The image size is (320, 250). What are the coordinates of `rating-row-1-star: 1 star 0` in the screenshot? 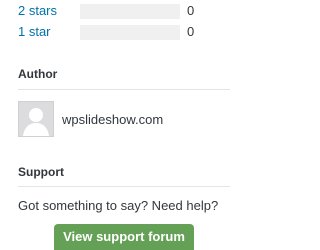 It's located at (118, 32).